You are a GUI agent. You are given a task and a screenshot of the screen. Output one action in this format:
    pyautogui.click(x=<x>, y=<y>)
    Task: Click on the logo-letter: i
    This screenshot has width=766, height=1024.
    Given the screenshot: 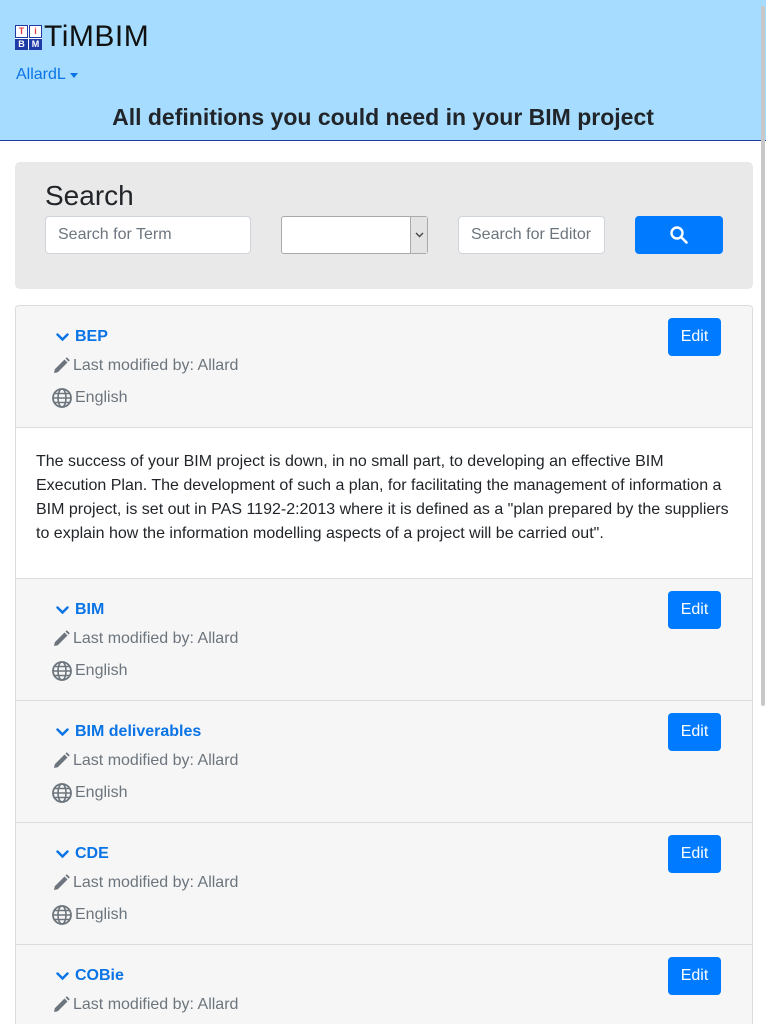 What is the action you would take?
    pyautogui.click(x=35, y=31)
    